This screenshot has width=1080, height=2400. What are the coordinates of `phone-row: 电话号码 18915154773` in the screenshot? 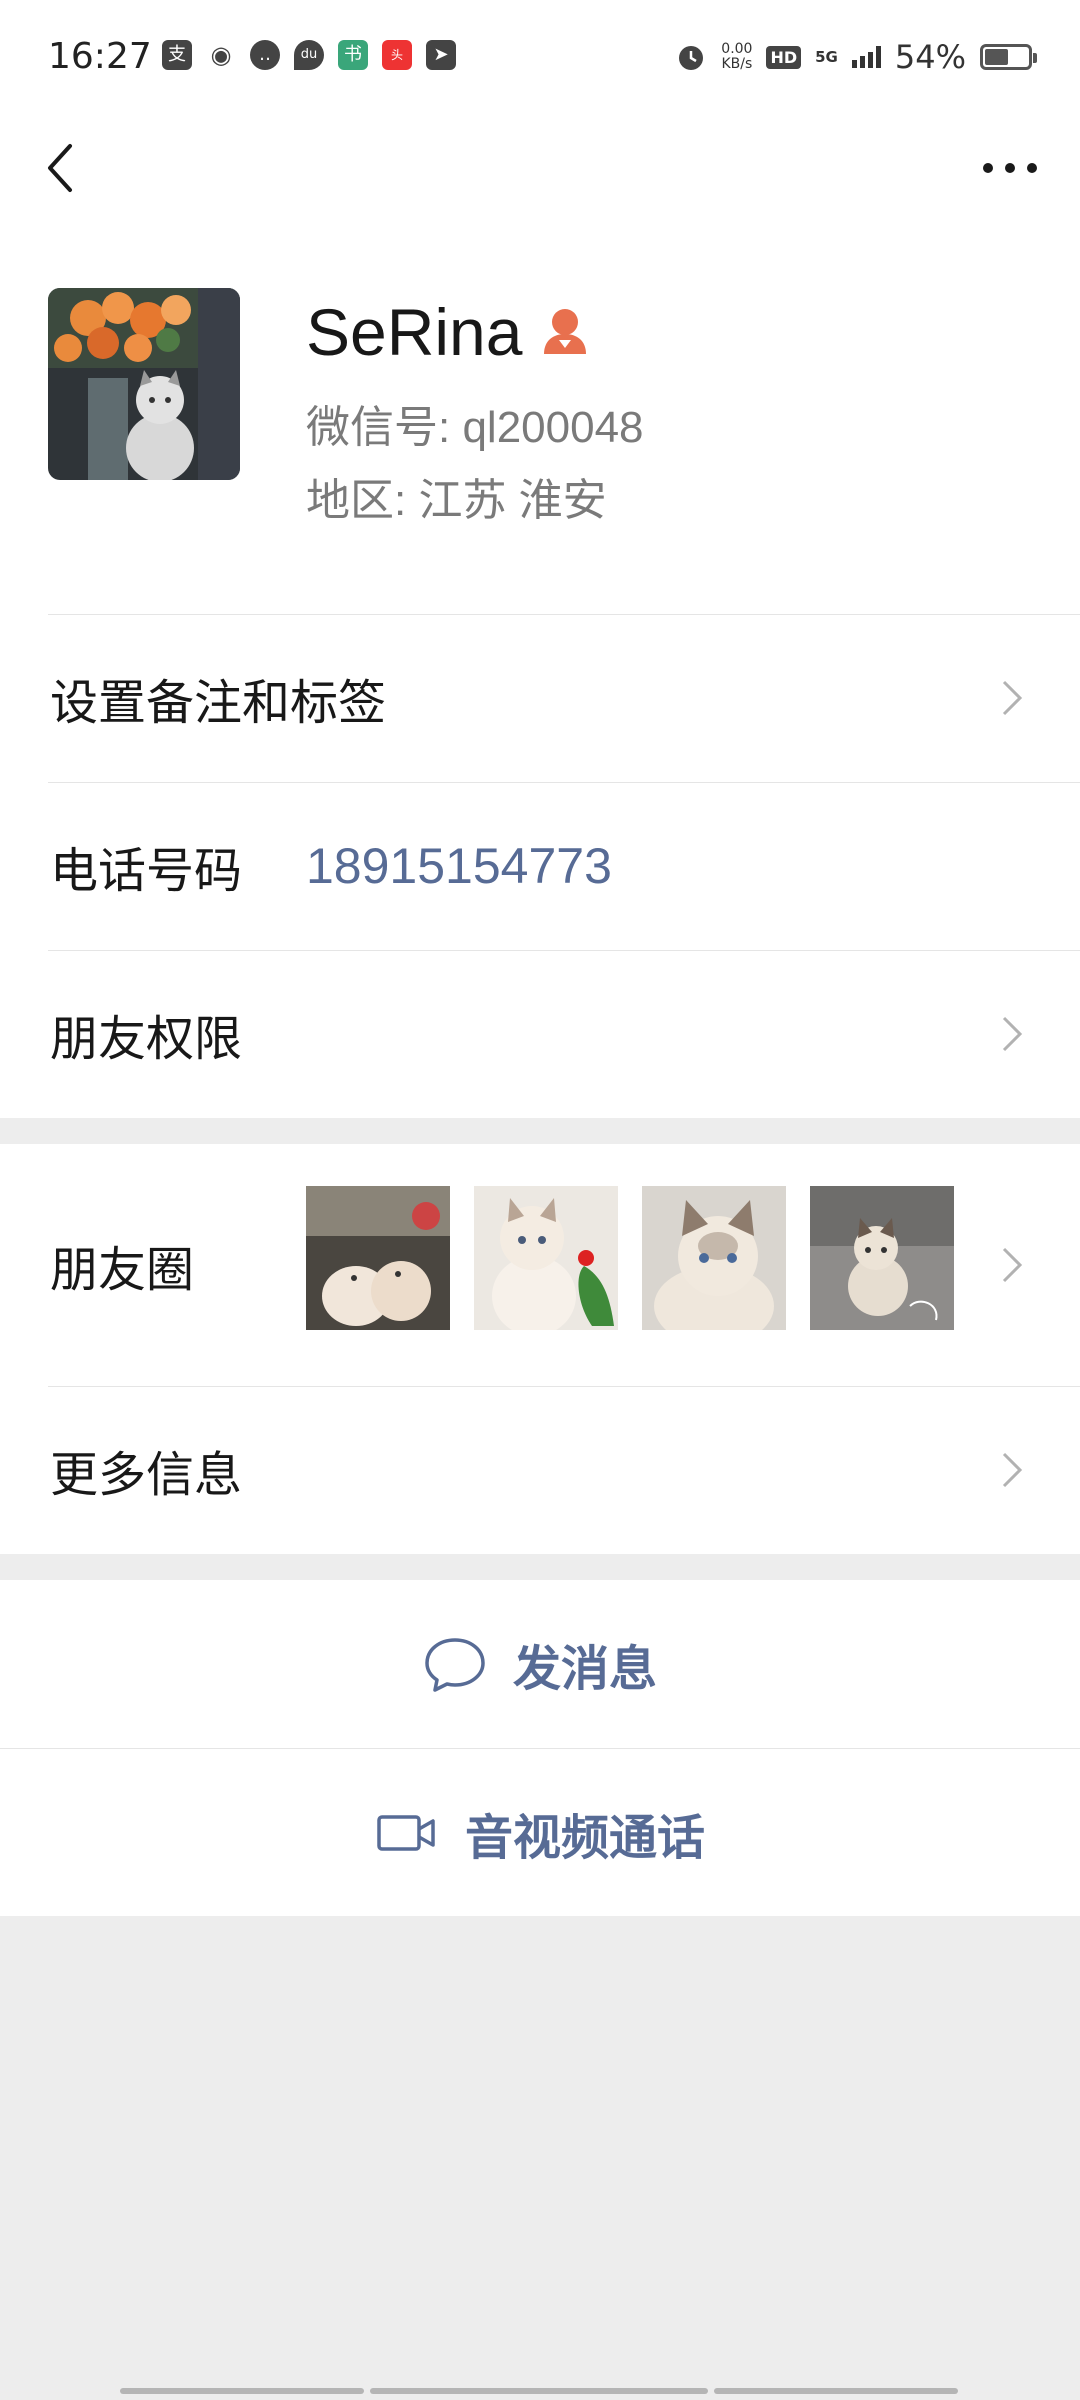 It's located at (540, 866).